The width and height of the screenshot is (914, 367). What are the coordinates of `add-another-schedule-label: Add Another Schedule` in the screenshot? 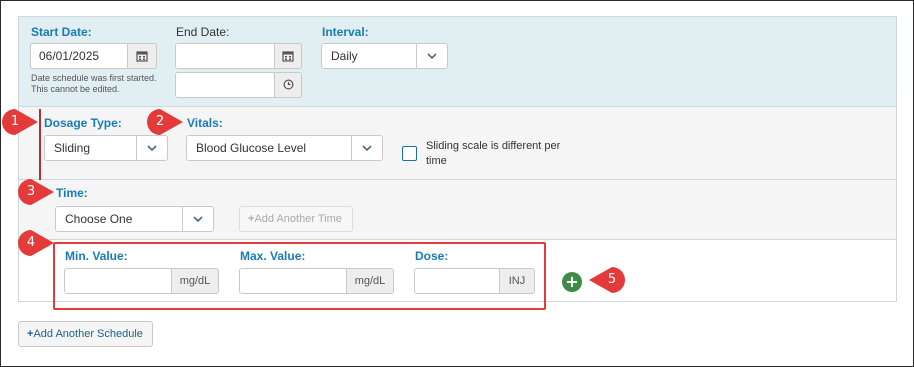 It's located at (88, 334).